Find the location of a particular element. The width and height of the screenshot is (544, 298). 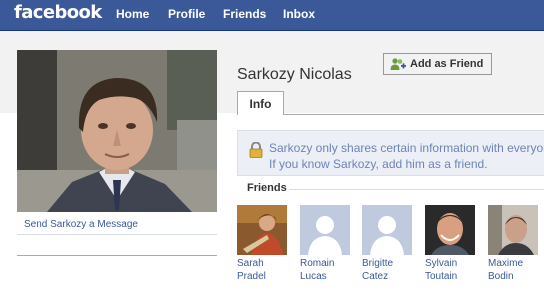

friend-item: Romain Lucas is located at coordinates (326, 244).